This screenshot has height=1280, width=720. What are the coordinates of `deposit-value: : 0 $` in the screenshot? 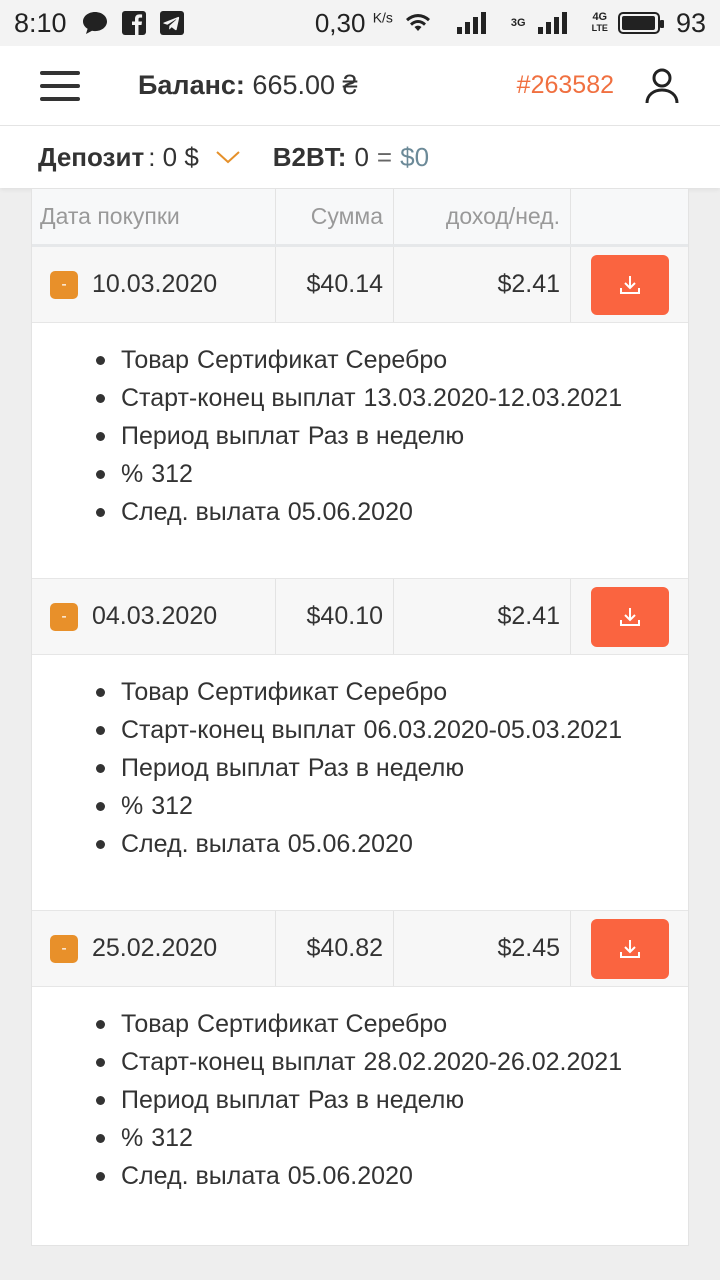 It's located at (173, 156).